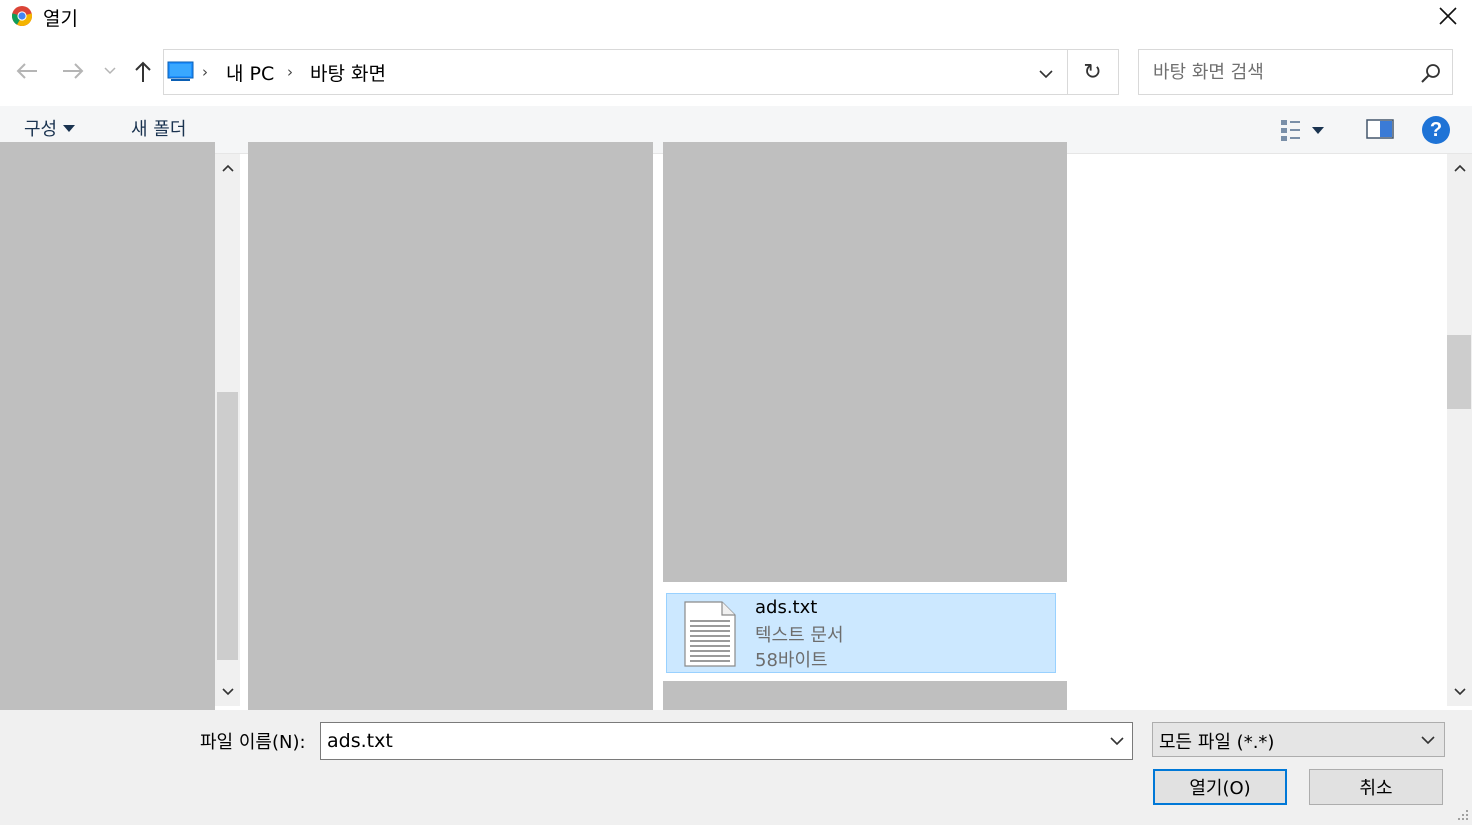 Image resolution: width=1472 pixels, height=825 pixels. I want to click on search-box, so click(1295, 72).